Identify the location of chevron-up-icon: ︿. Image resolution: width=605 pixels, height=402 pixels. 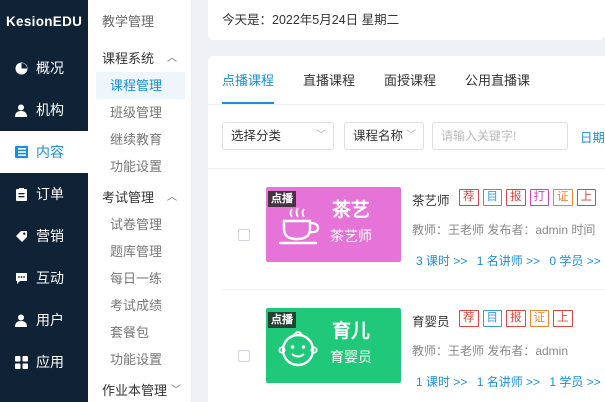
(172, 58).